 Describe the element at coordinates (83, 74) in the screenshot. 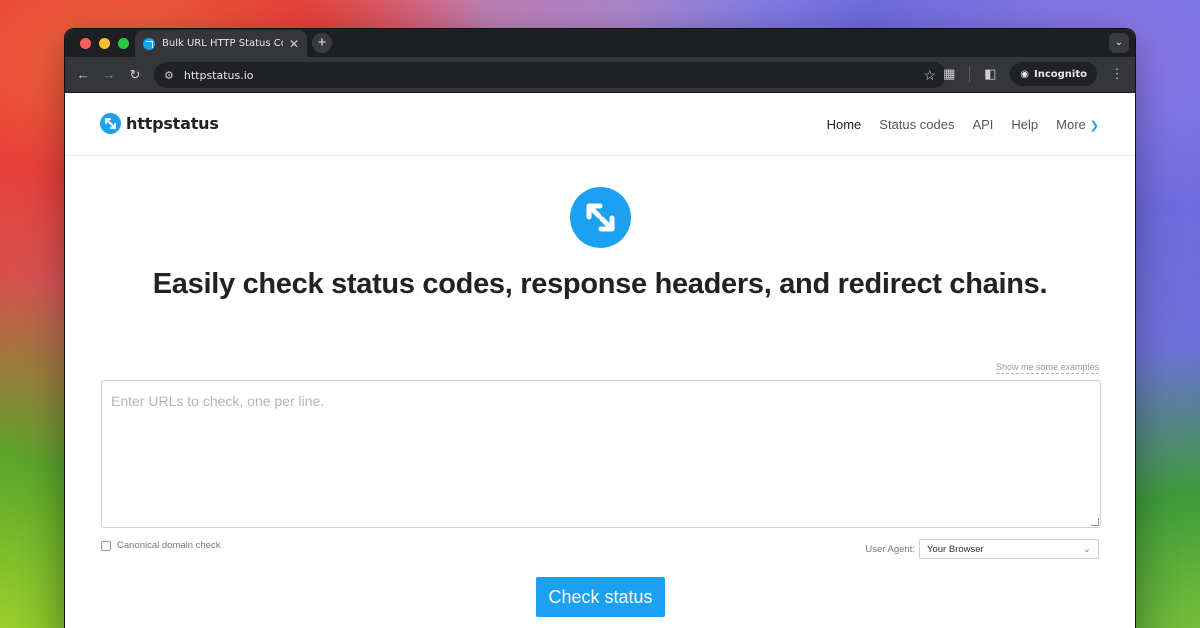

I see `back-icon: ←` at that location.